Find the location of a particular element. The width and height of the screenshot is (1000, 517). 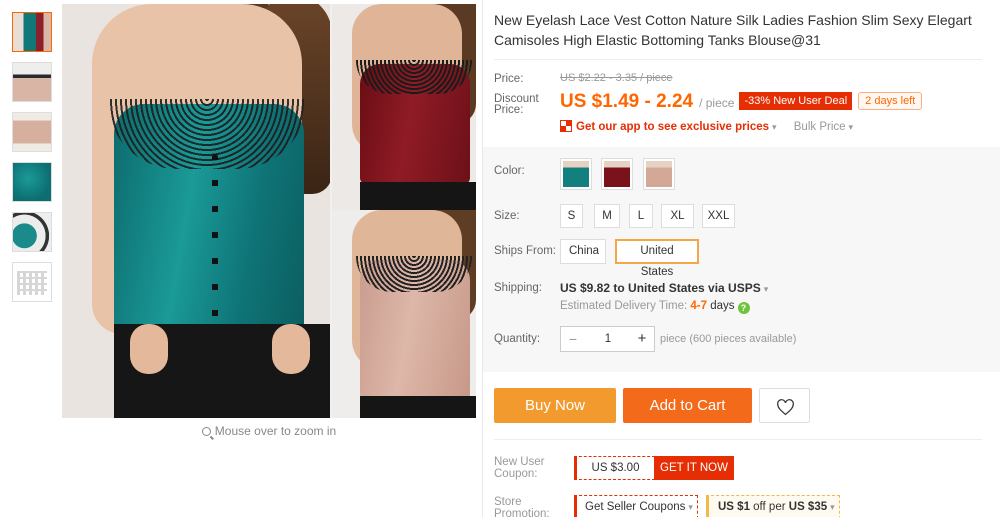

ships-from-china: China is located at coordinates (583, 251).